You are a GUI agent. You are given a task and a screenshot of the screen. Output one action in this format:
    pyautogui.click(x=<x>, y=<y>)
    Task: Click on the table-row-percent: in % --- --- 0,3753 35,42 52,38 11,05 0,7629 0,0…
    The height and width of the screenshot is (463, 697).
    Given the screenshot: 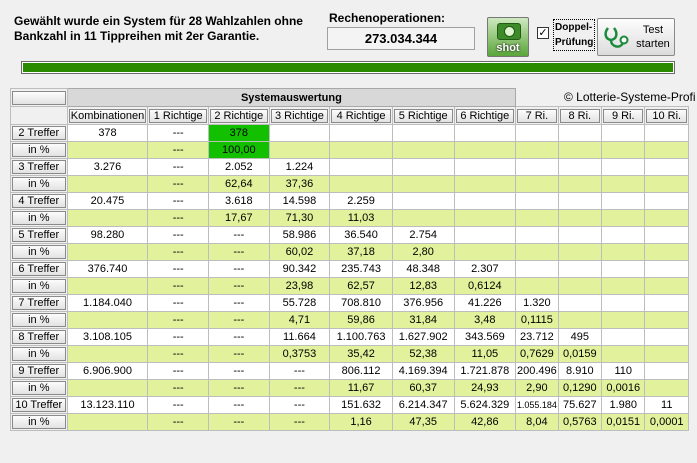 What is the action you would take?
    pyautogui.click(x=349, y=354)
    